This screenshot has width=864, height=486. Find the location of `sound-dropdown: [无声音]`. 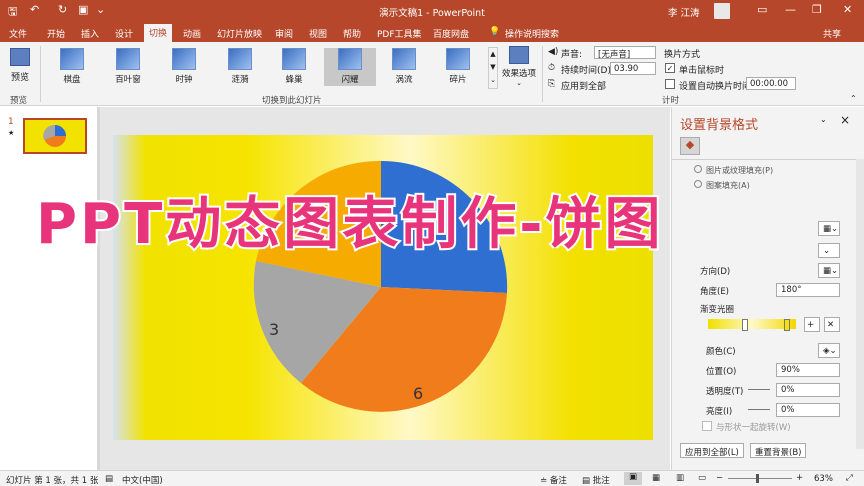

sound-dropdown: [无声音] is located at coordinates (625, 53).